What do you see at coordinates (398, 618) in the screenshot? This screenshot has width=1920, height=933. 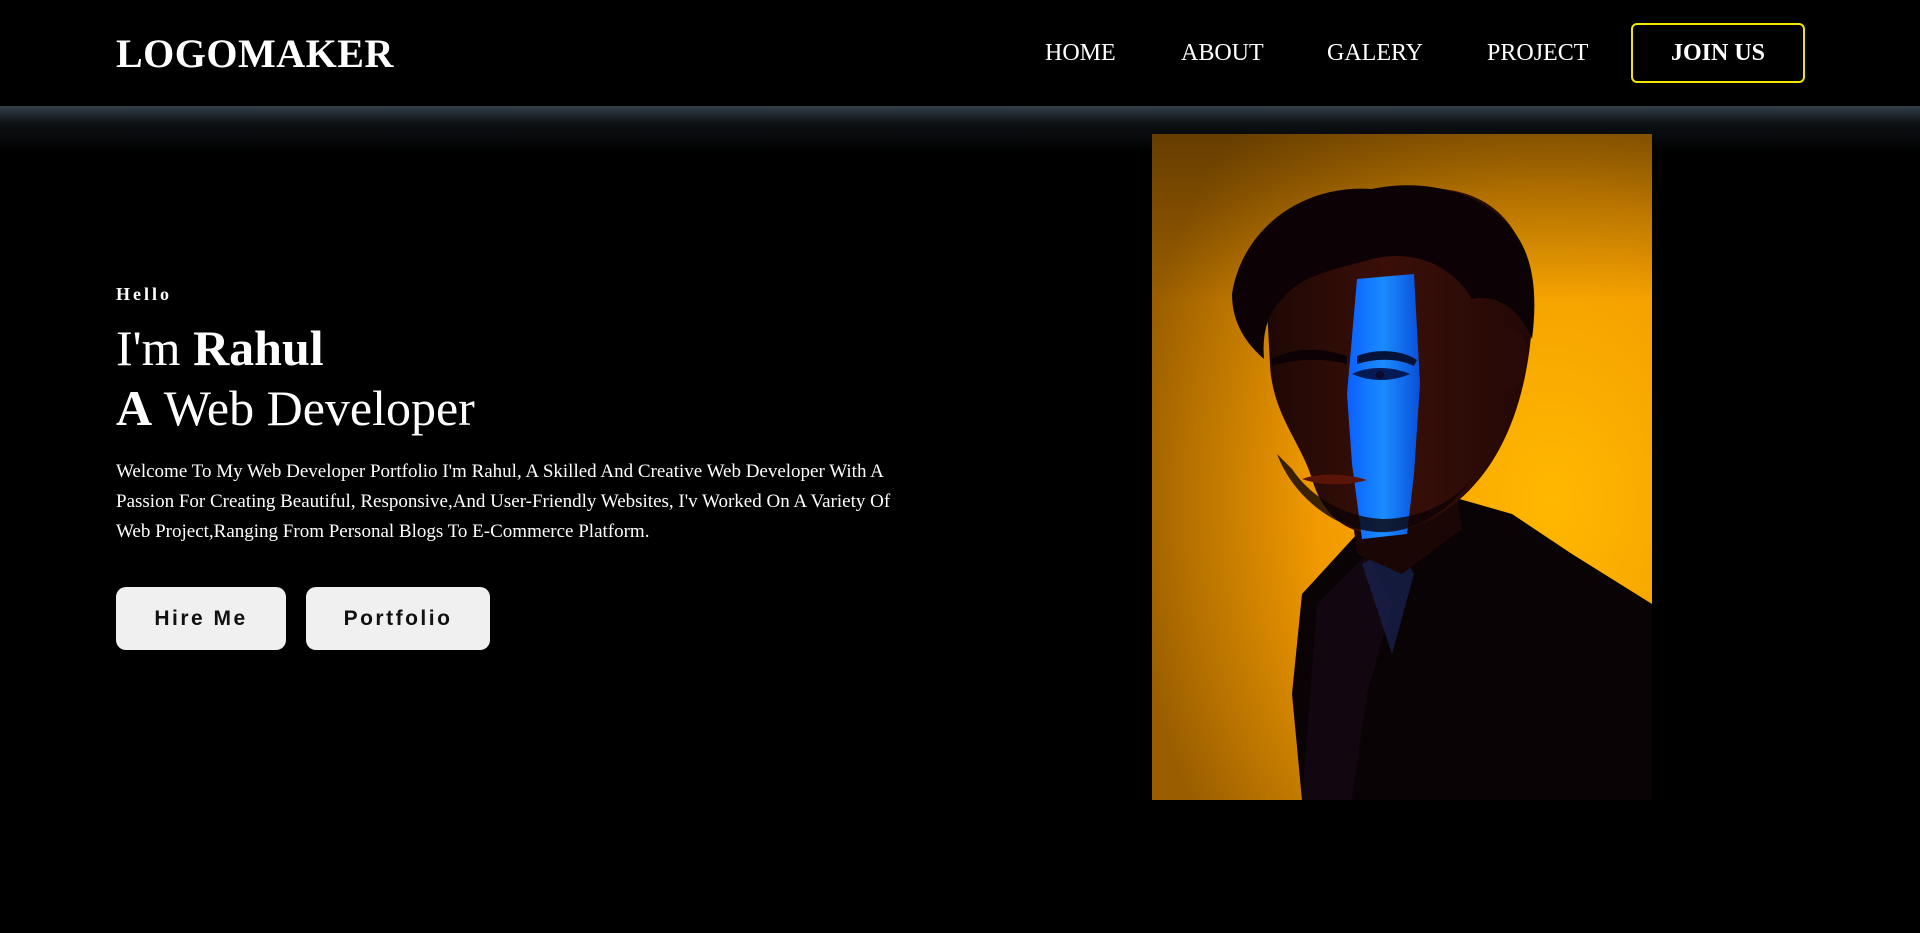 I see `portfolio-button: Portfolio` at bounding box center [398, 618].